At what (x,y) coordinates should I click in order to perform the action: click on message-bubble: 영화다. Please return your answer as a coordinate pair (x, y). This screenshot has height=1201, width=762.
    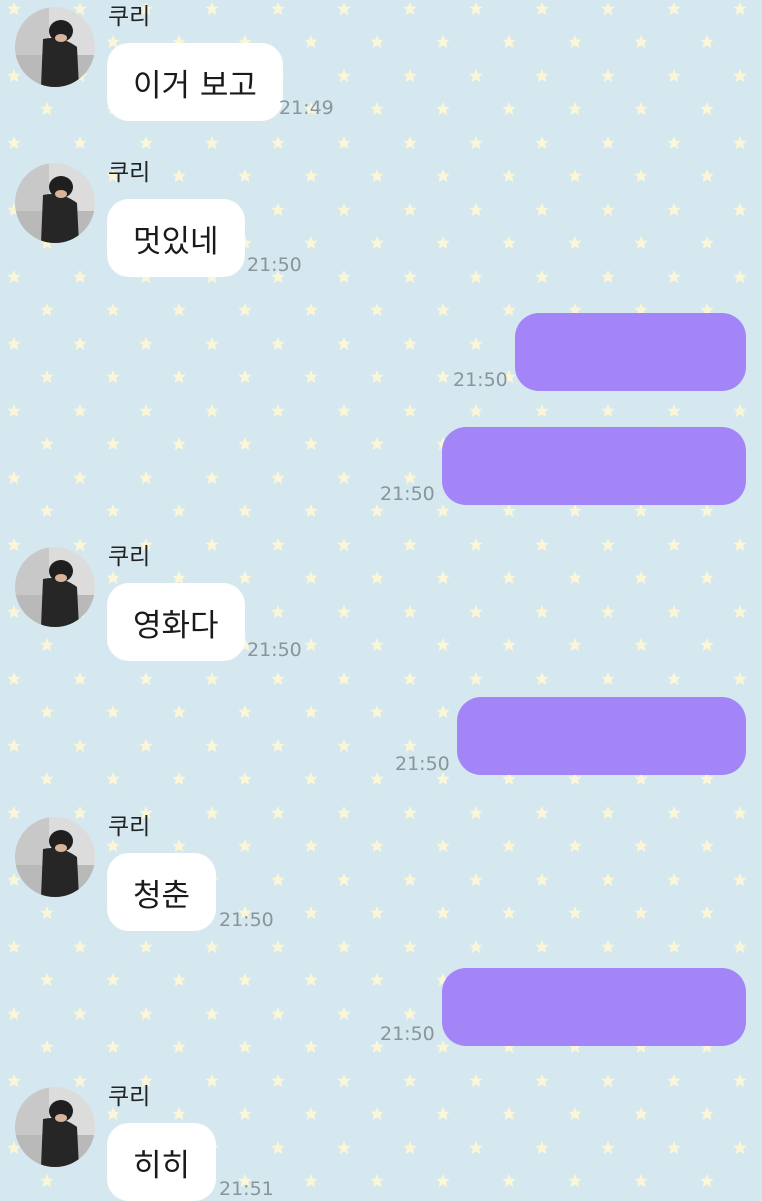
    Looking at the image, I should click on (176, 622).